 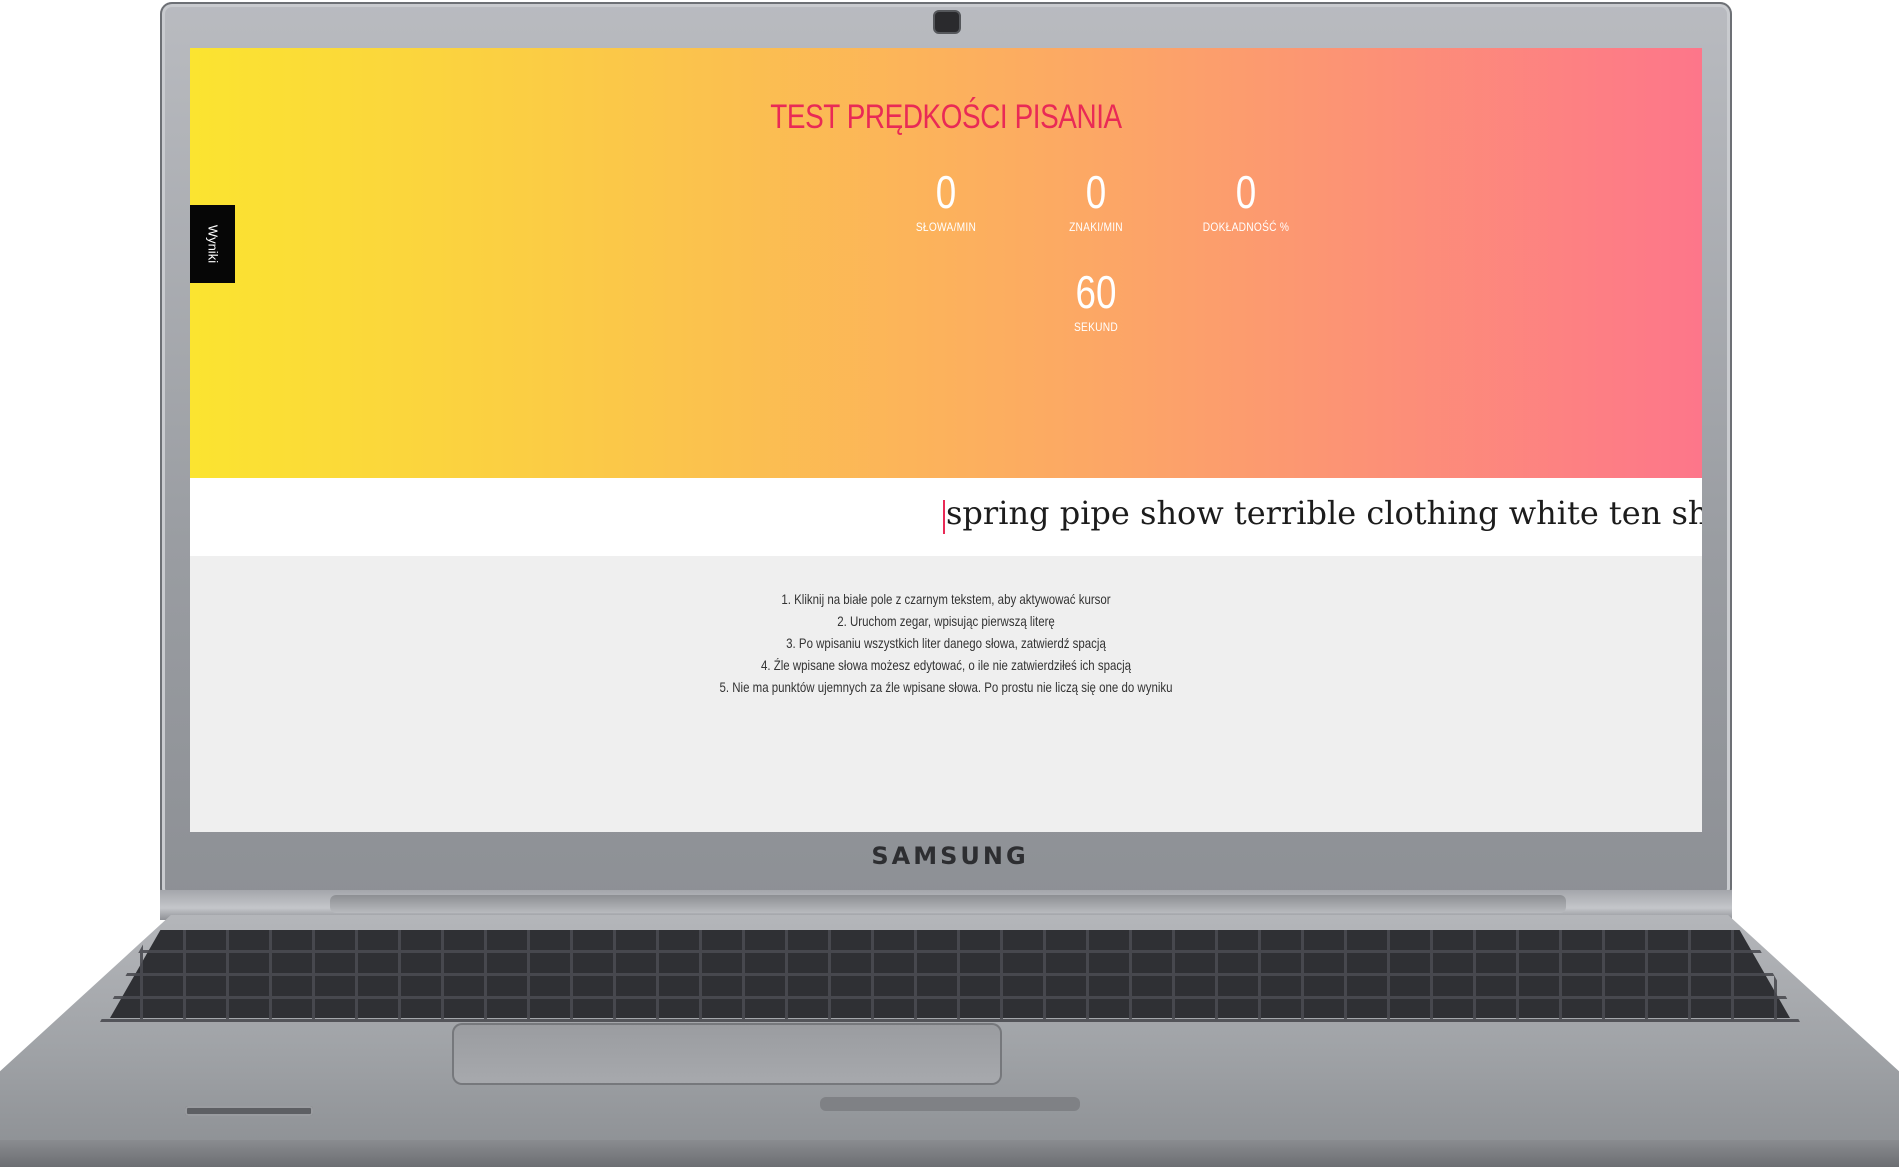 I want to click on results-tab-button: Wyniki, so click(x=212, y=244).